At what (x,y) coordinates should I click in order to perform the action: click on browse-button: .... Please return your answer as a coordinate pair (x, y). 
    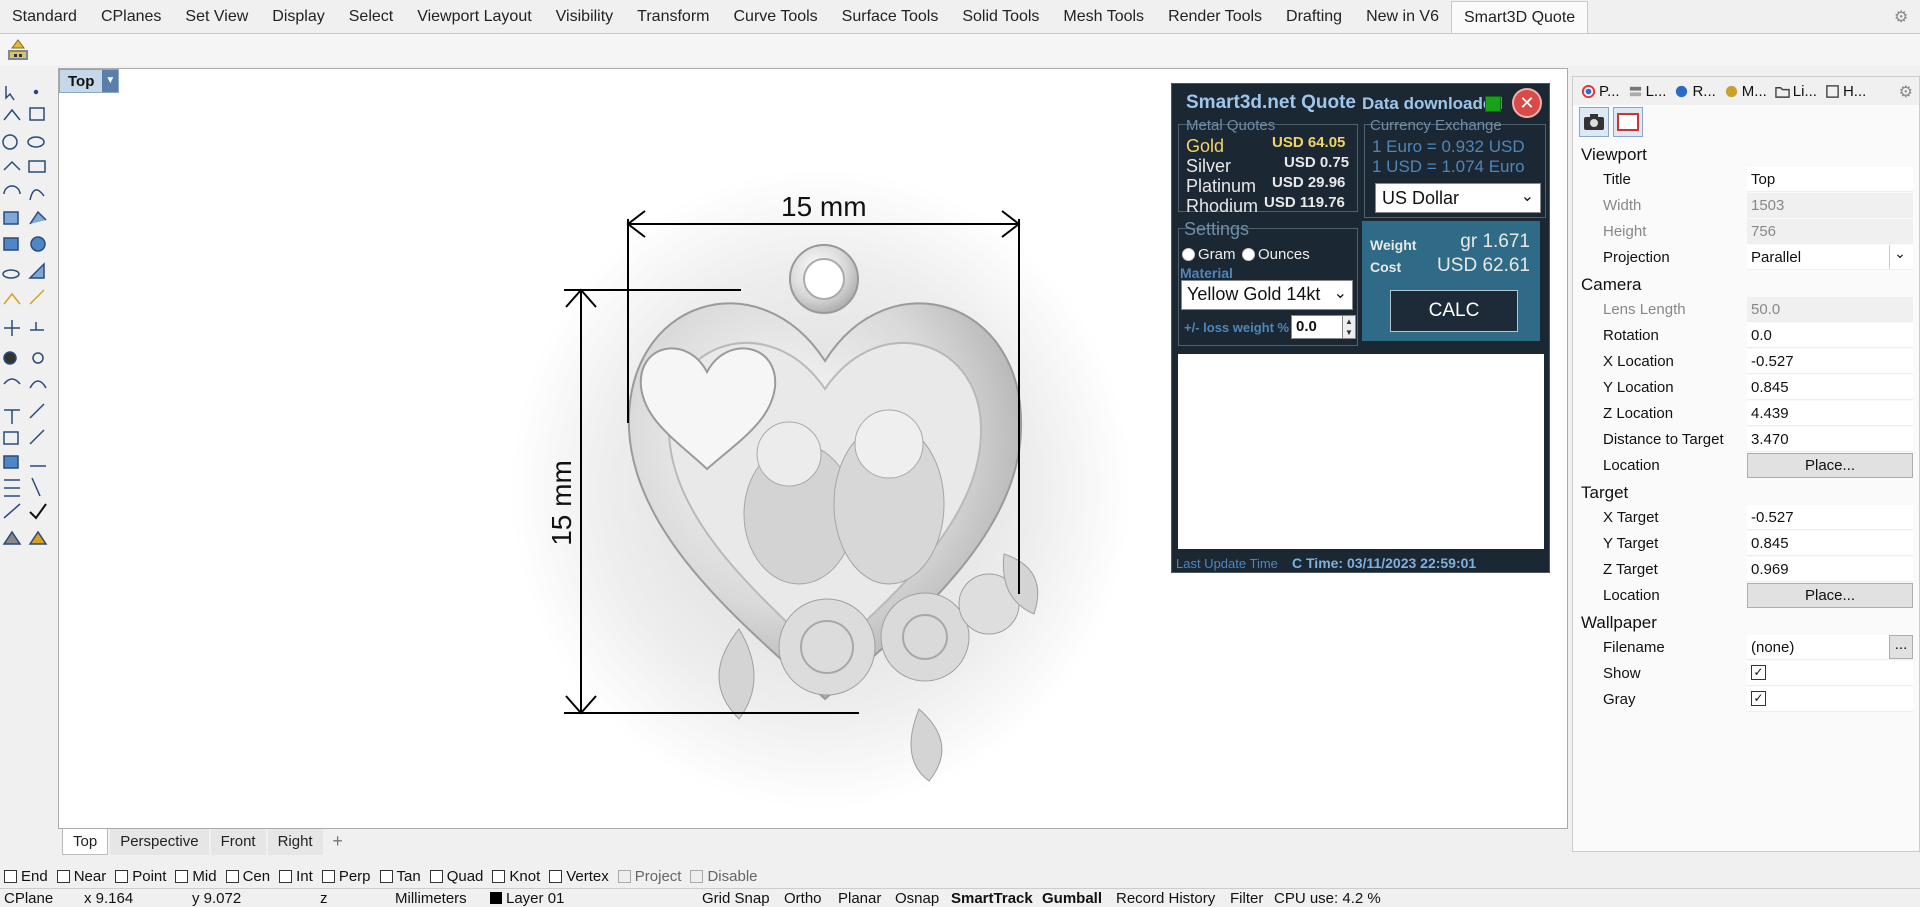
    Looking at the image, I should click on (1901, 647).